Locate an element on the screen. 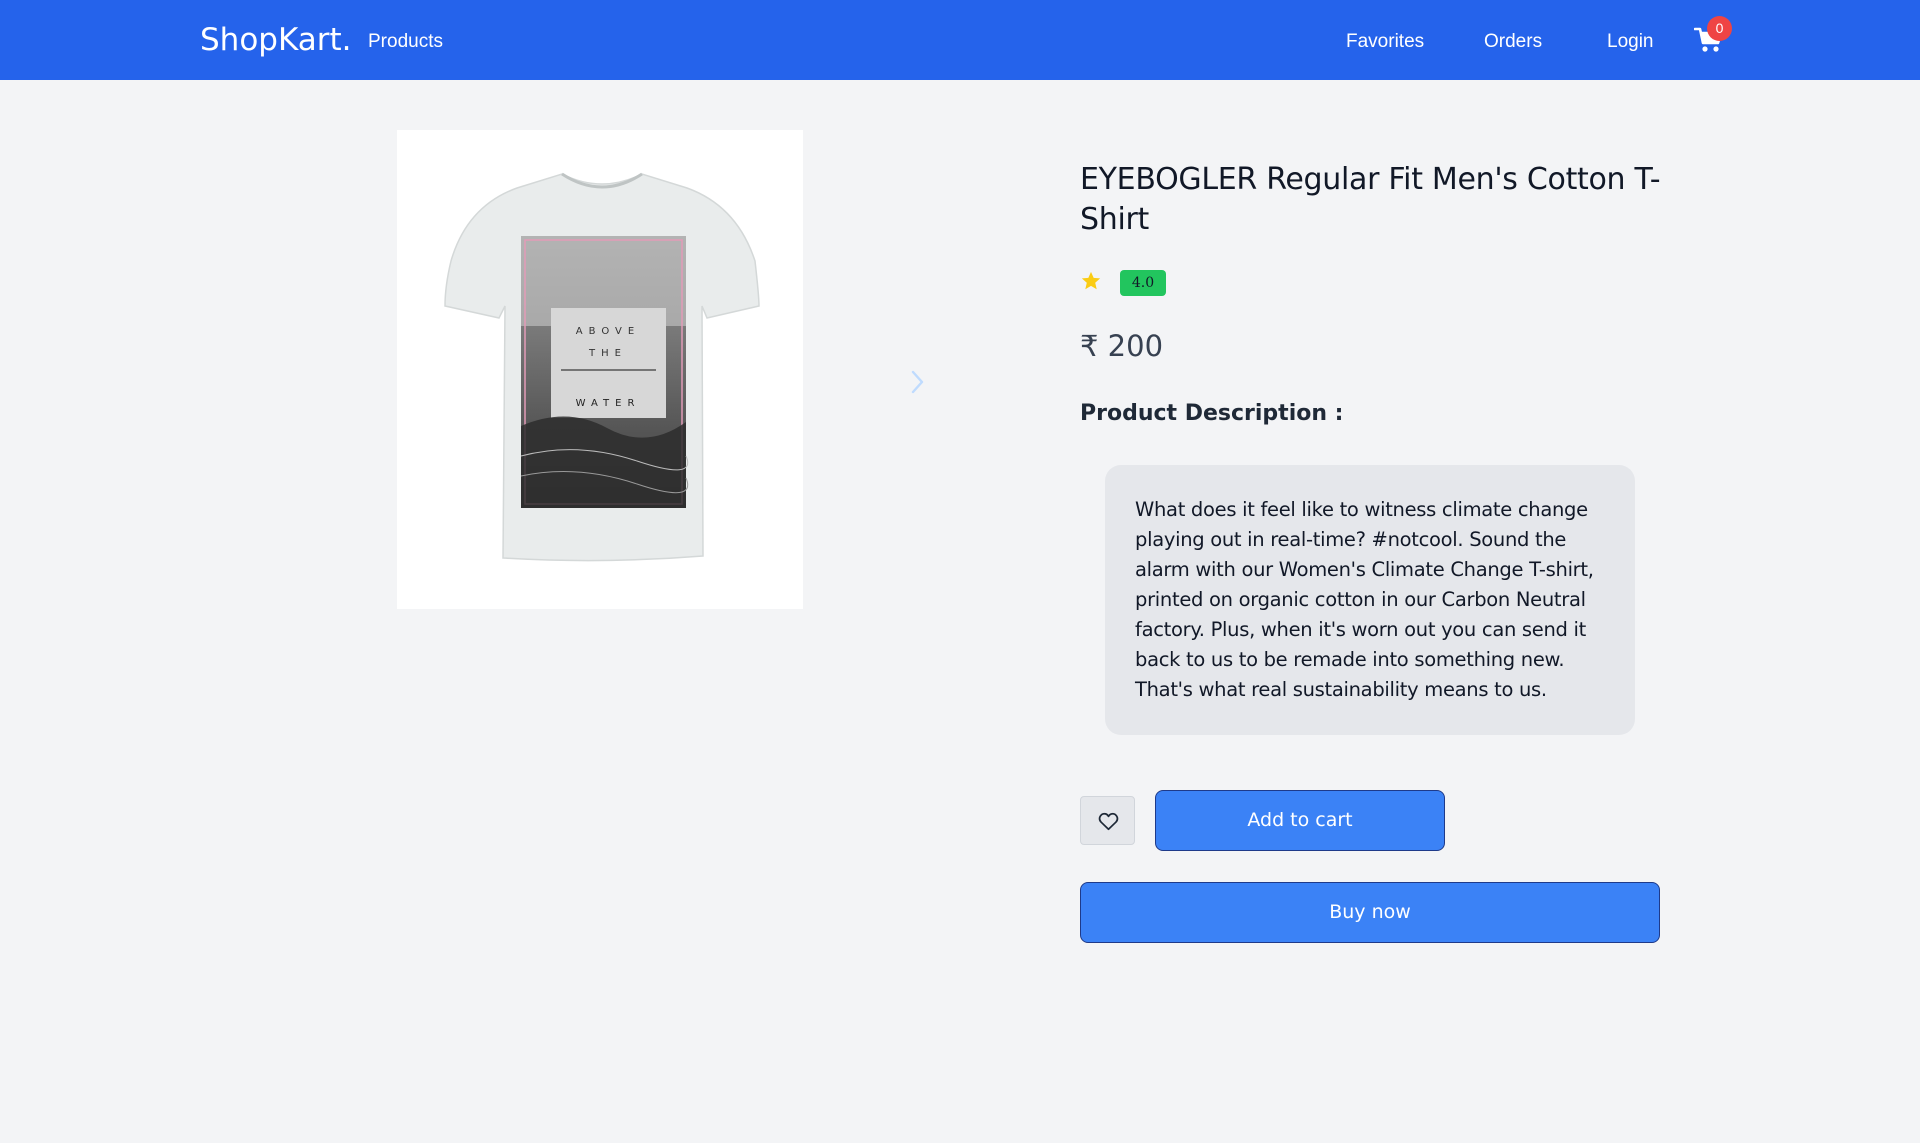 The width and height of the screenshot is (1920, 1143). rating-badge: 4.0 is located at coordinates (1143, 283).